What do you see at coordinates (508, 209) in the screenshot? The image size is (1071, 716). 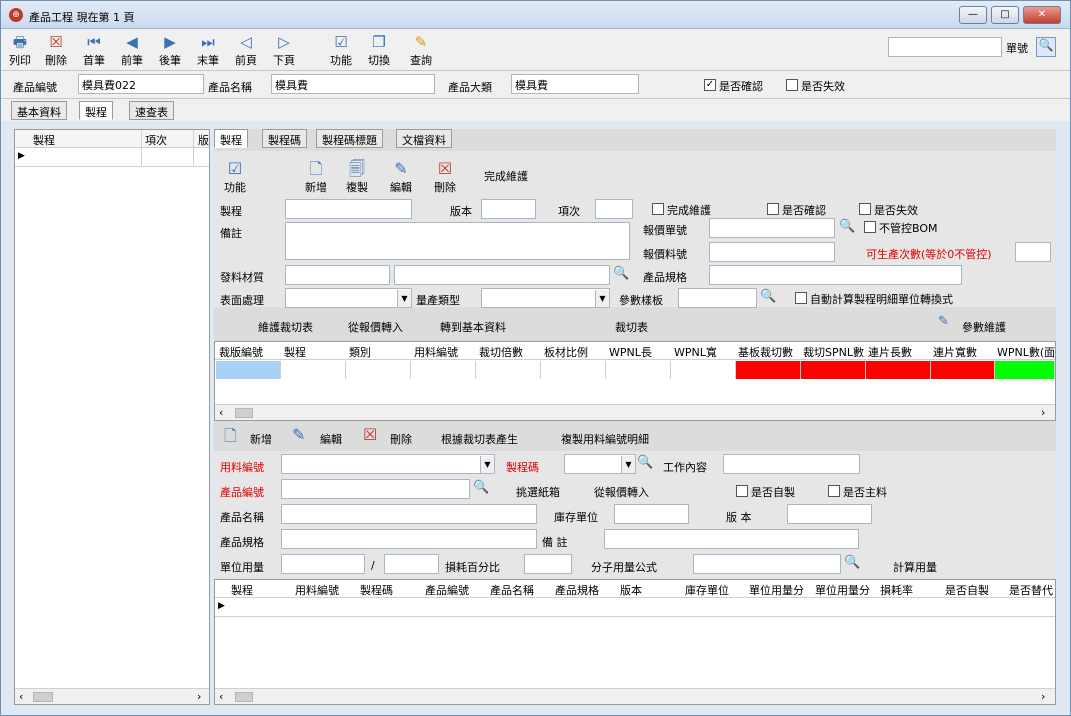 I see `version-field` at bounding box center [508, 209].